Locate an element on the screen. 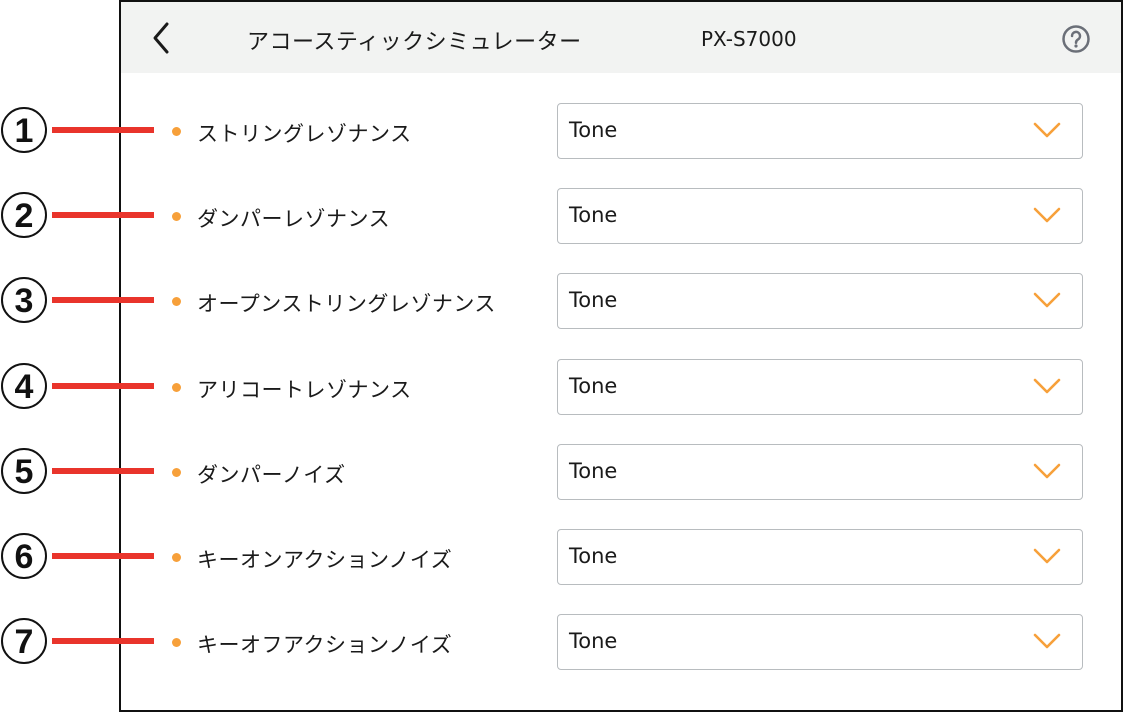 This screenshot has height=712, width=1123. model-name: PX-S7000 is located at coordinates (749, 39).